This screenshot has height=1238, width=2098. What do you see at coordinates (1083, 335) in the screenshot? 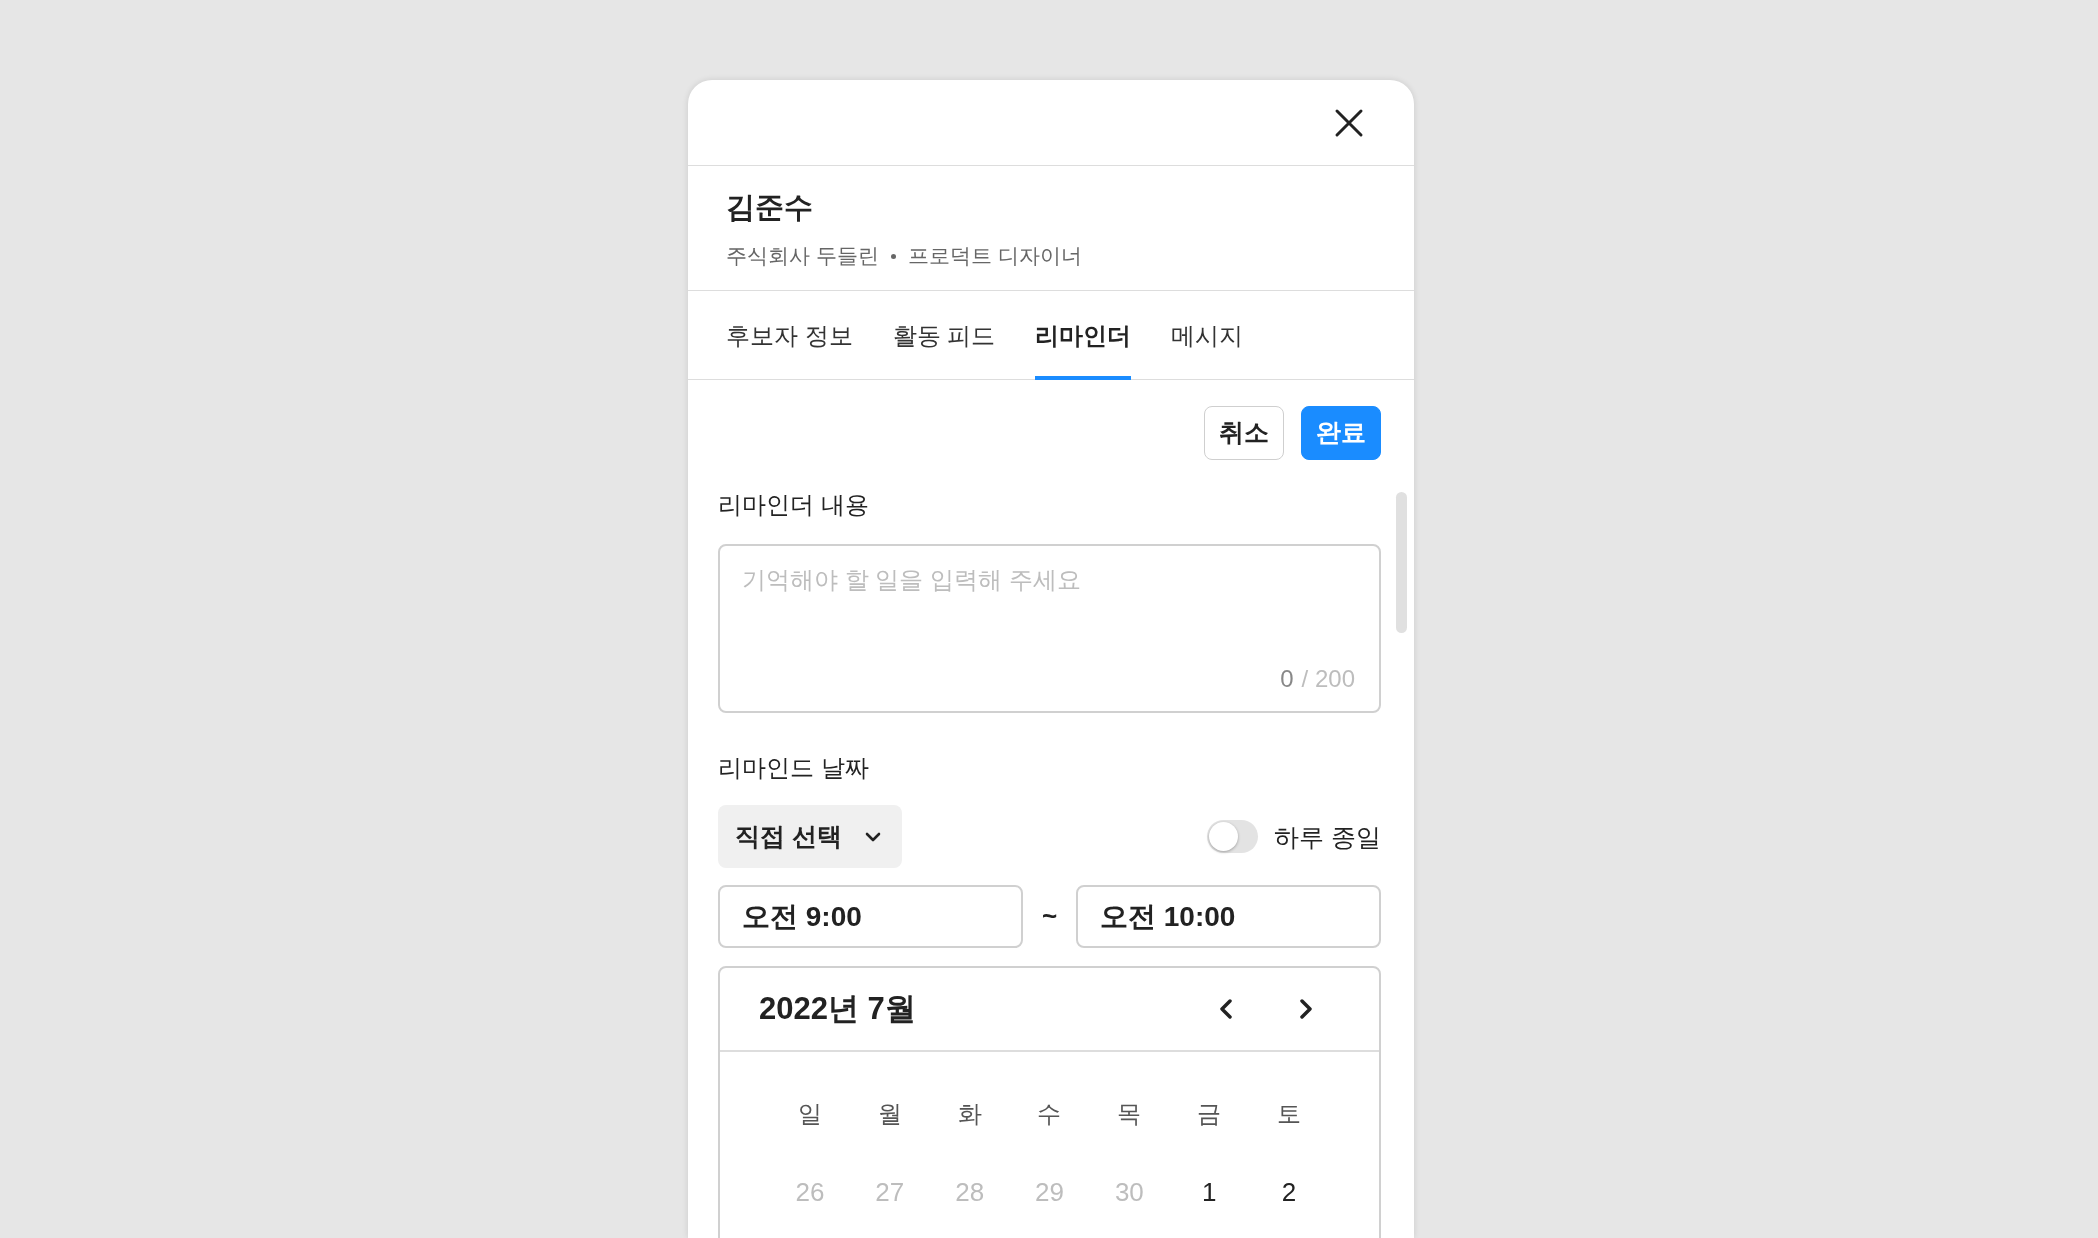
I see `tab: 리마인더` at bounding box center [1083, 335].